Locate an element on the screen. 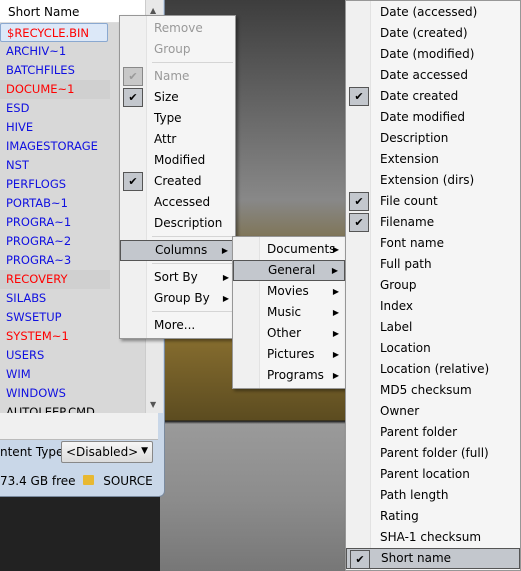 This screenshot has width=521, height=571. list-item: PORTAB~1 is located at coordinates (55, 203).